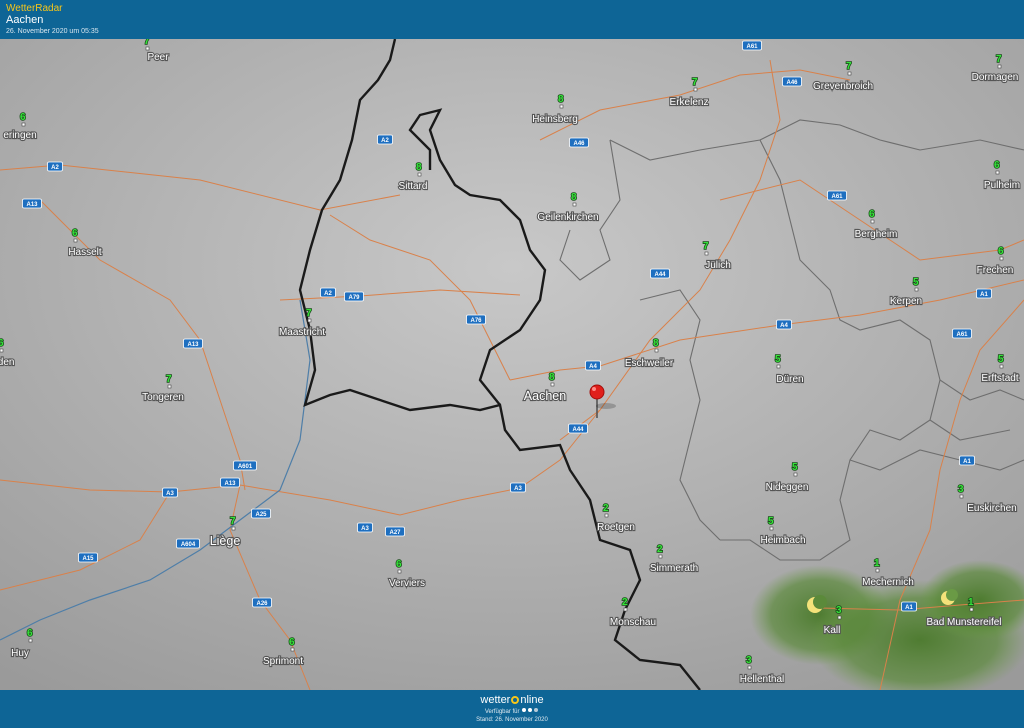 Image resolution: width=1024 pixels, height=728 pixels. I want to click on city-label: Huy, so click(20, 653).